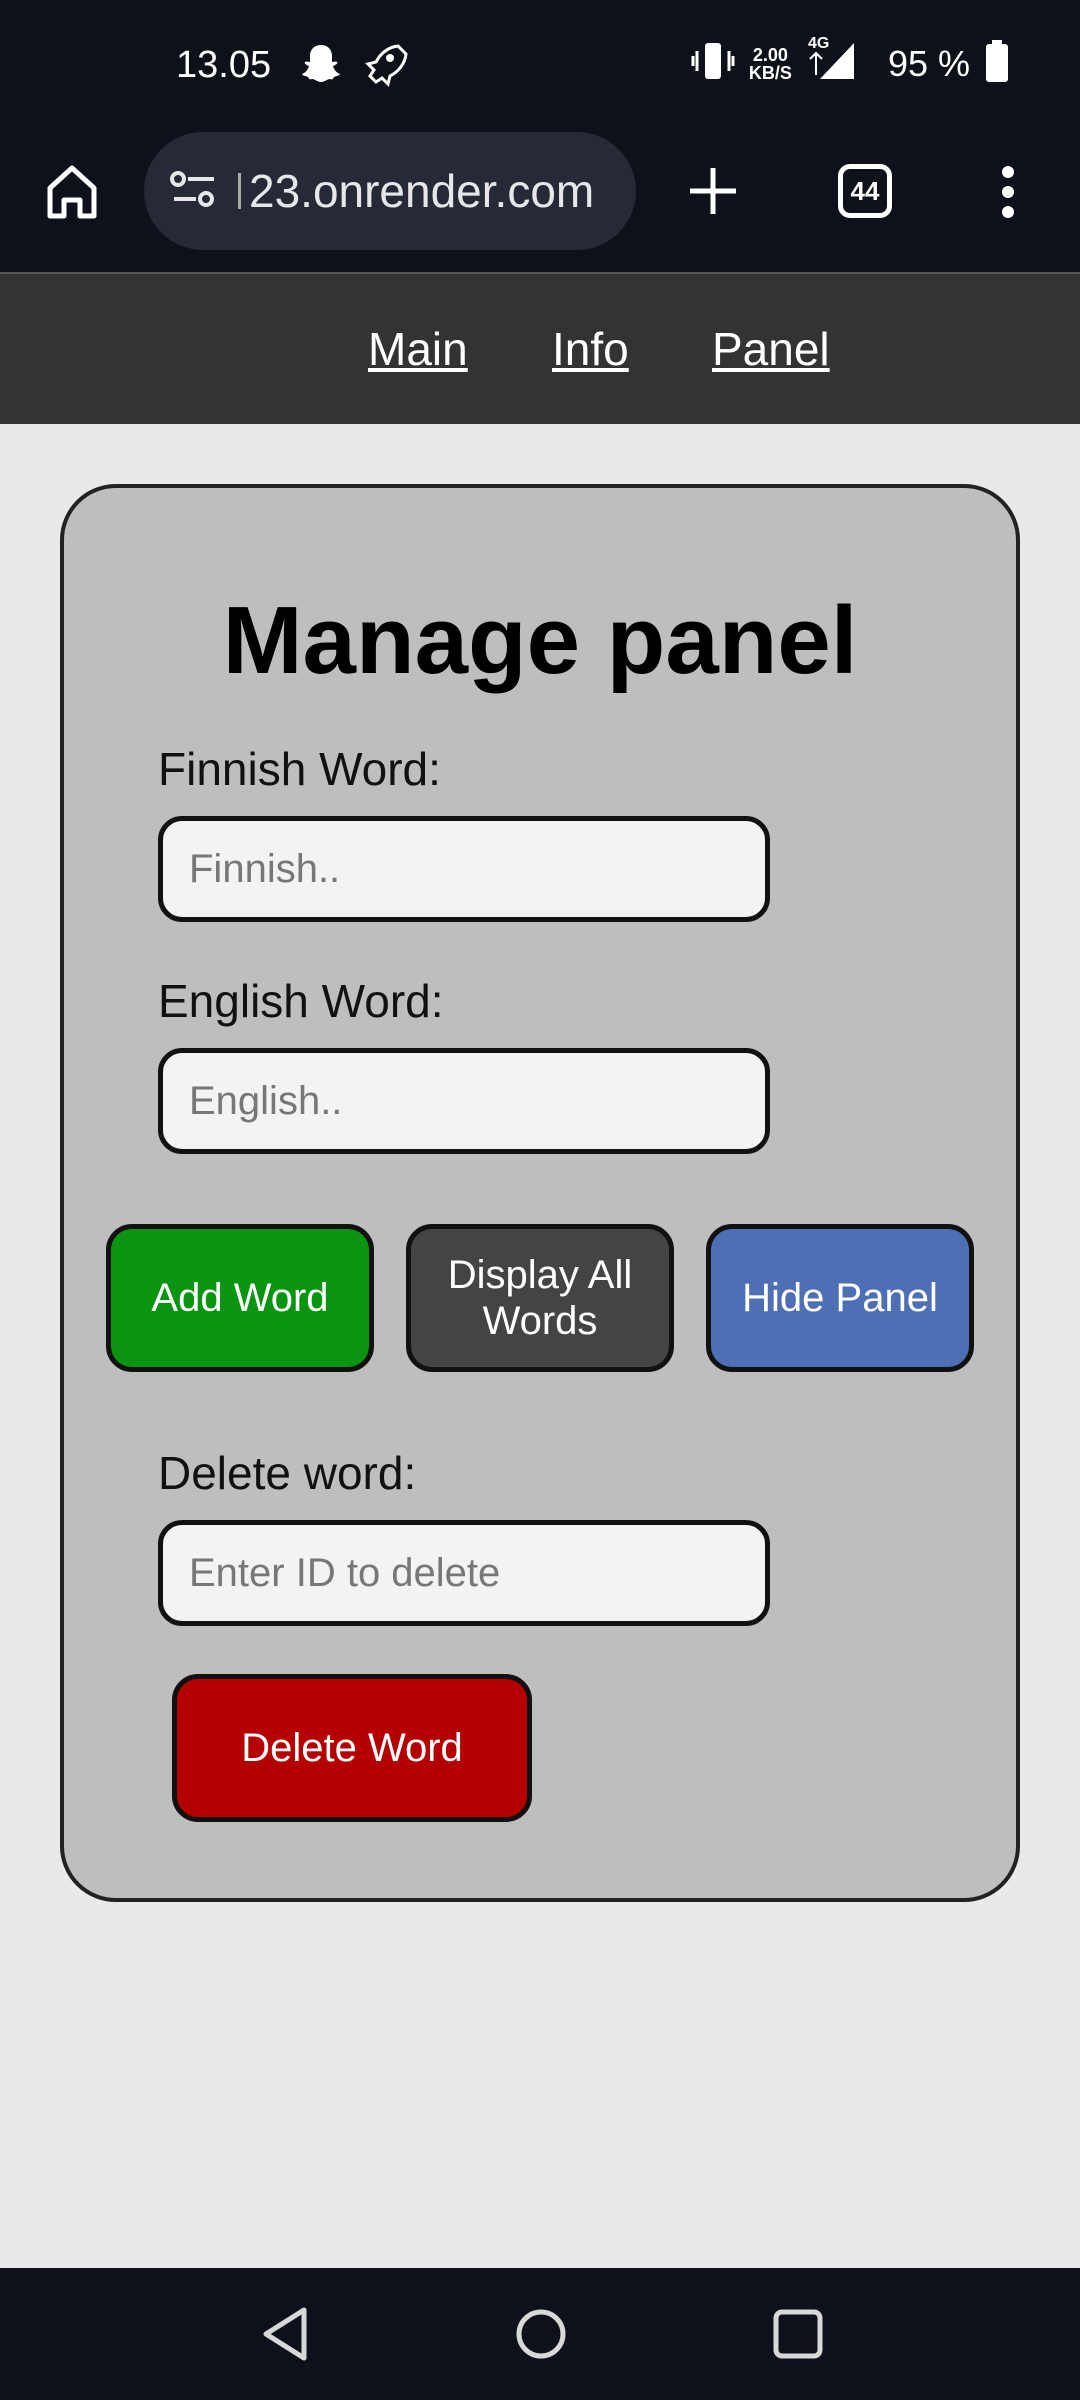 The image size is (1080, 2400). I want to click on hide-panel-button: Hide Panel, so click(840, 1298).